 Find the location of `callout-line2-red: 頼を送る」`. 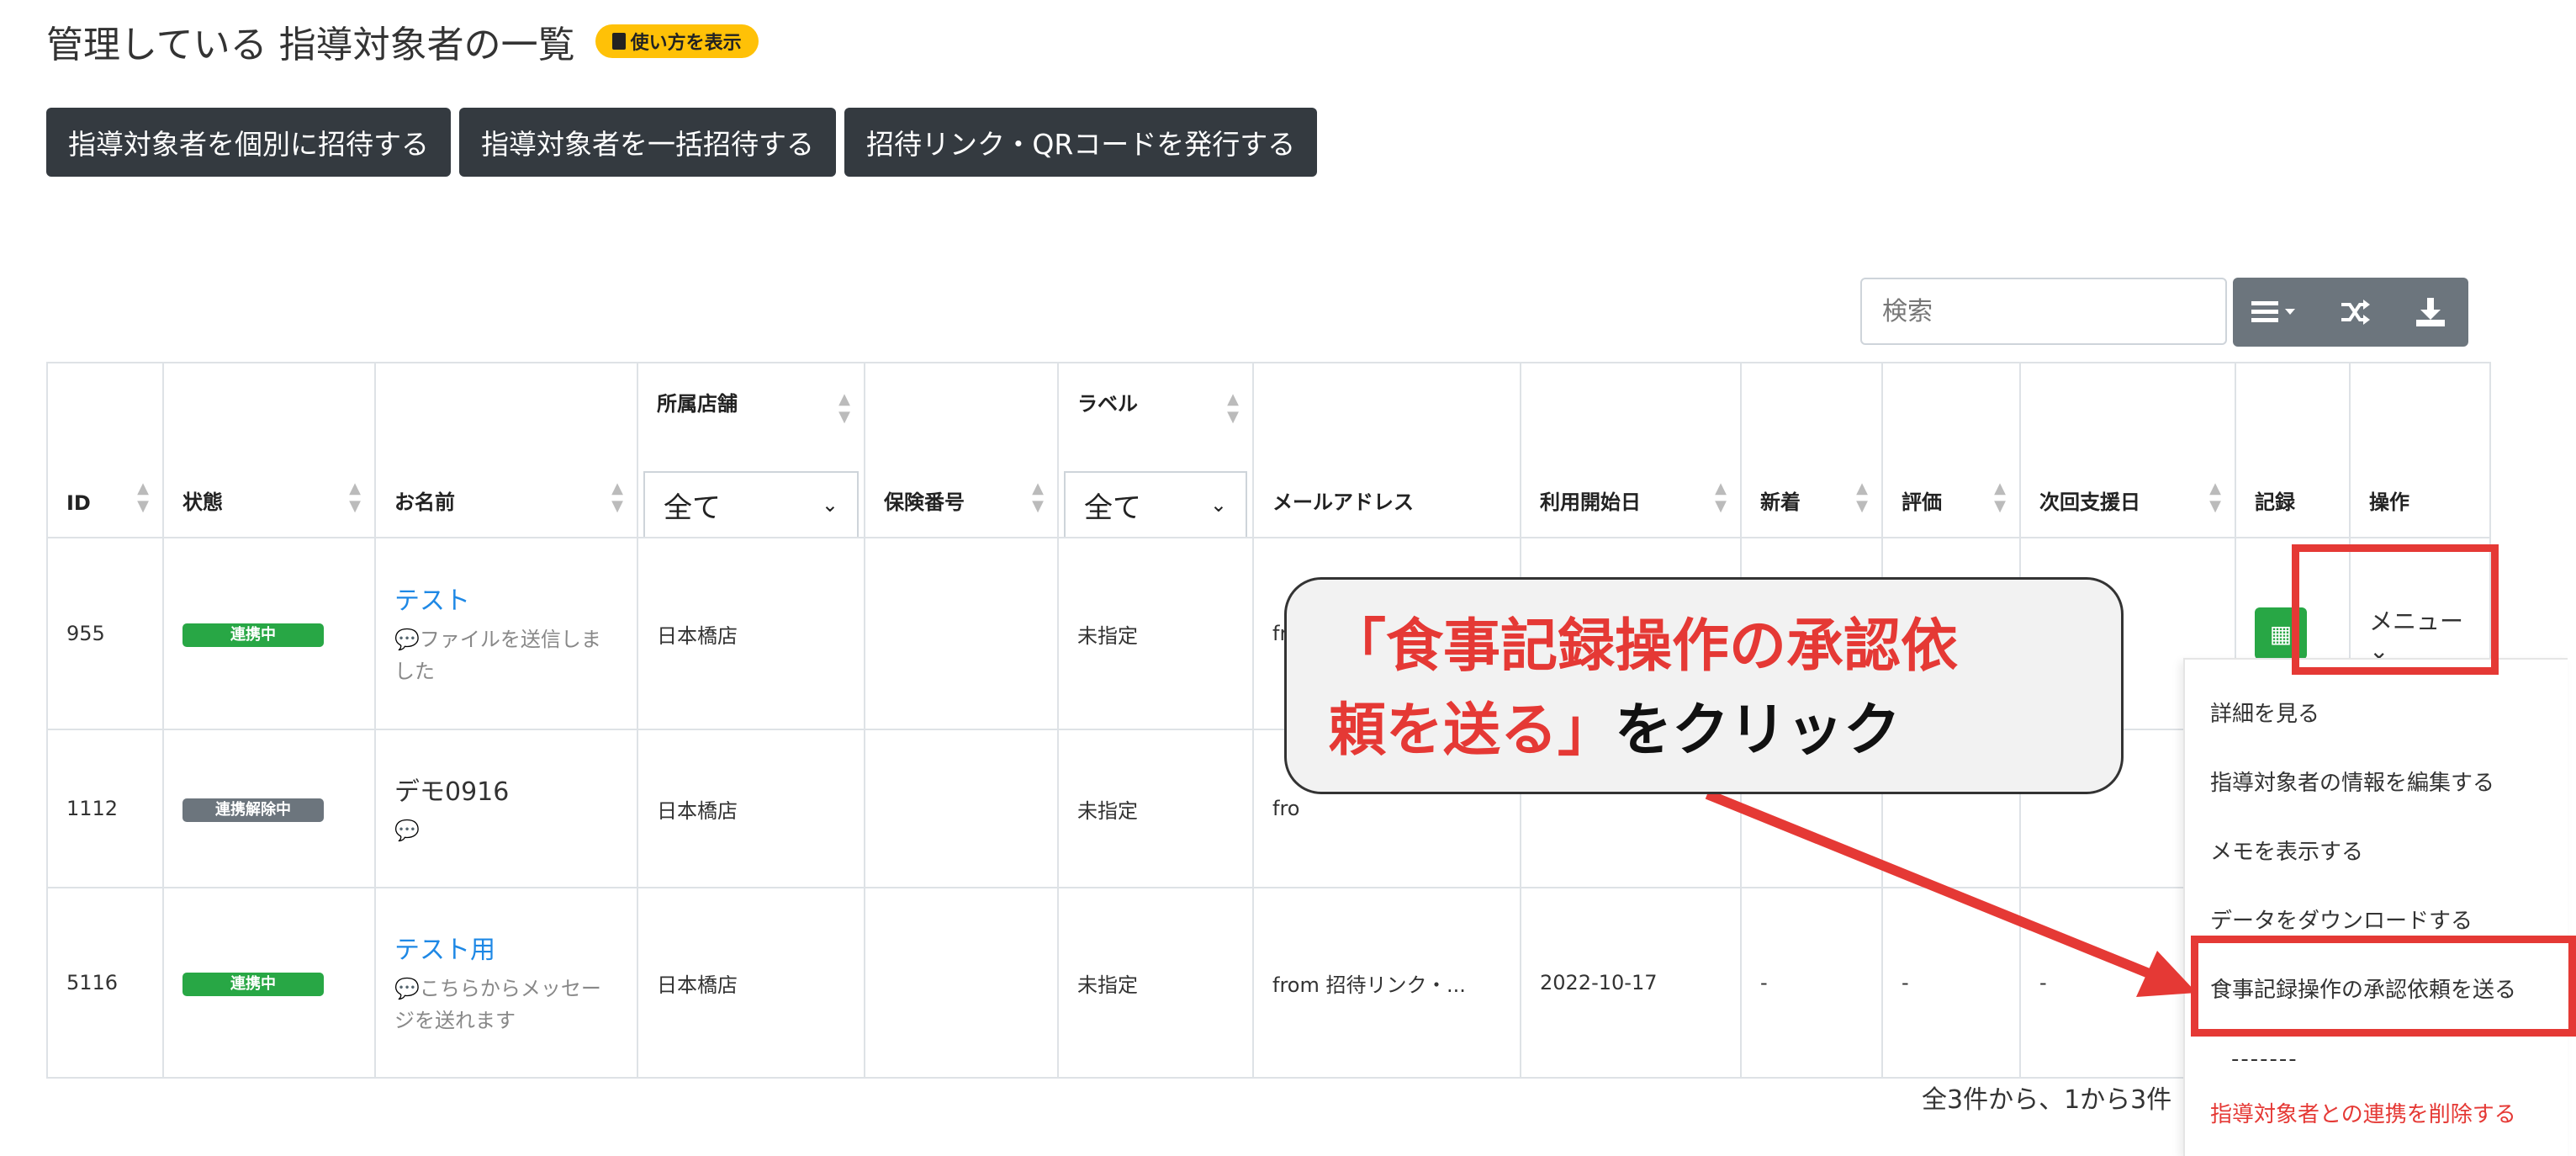

callout-line2-red: 頼を送る」 is located at coordinates (1472, 730).